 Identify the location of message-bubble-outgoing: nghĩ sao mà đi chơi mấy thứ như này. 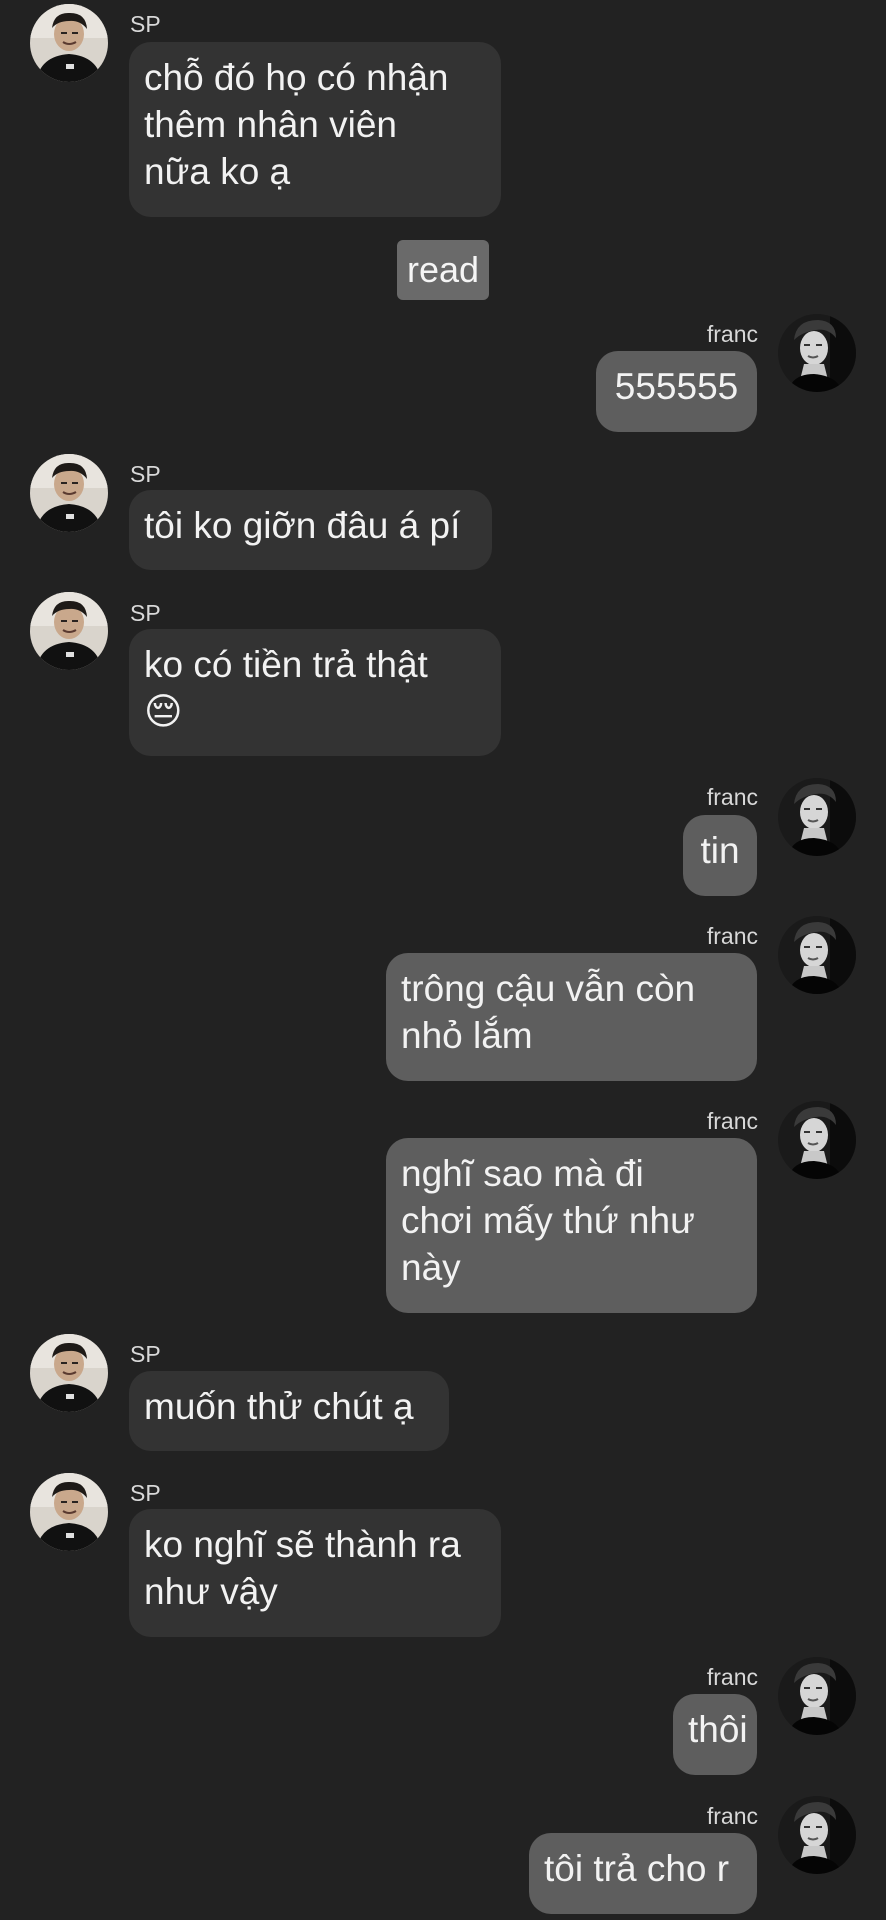
(571, 1225).